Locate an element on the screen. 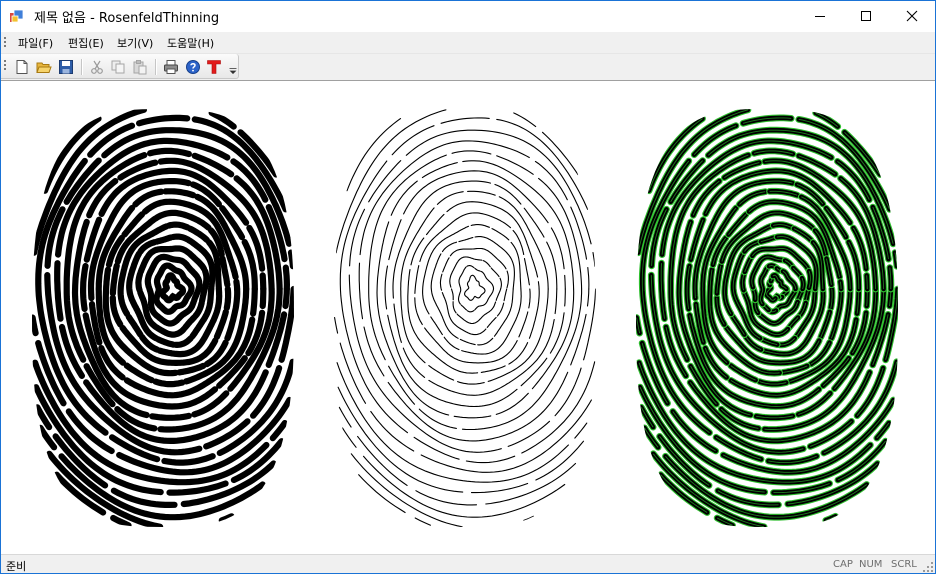 This screenshot has width=936, height=574. copy-icon is located at coordinates (118, 67).